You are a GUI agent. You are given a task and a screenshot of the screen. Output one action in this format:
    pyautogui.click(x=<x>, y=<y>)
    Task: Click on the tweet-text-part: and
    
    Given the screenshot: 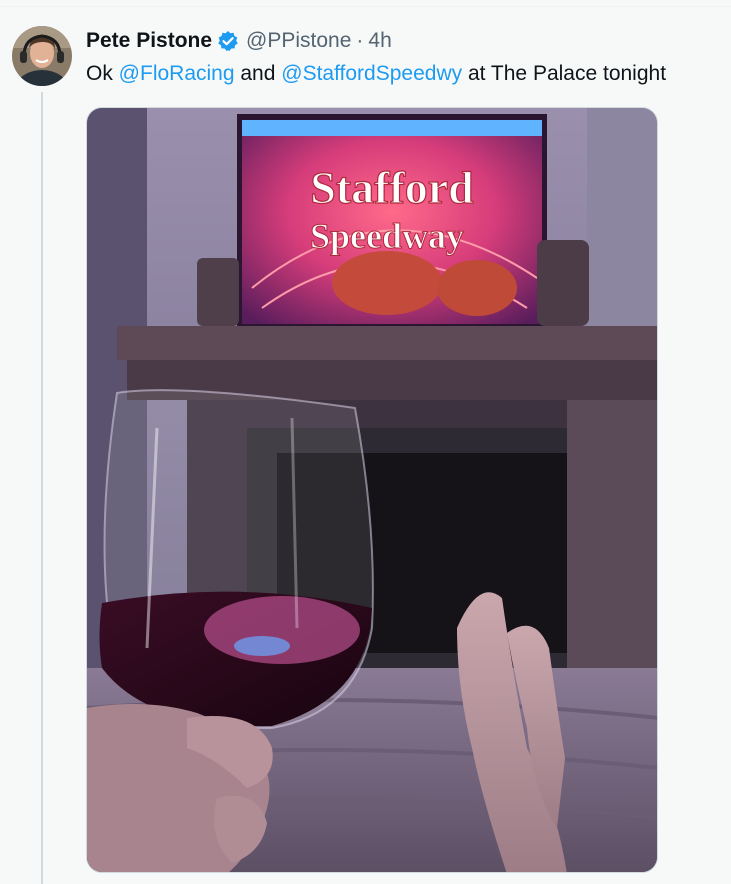 What is the action you would take?
    pyautogui.click(x=258, y=73)
    